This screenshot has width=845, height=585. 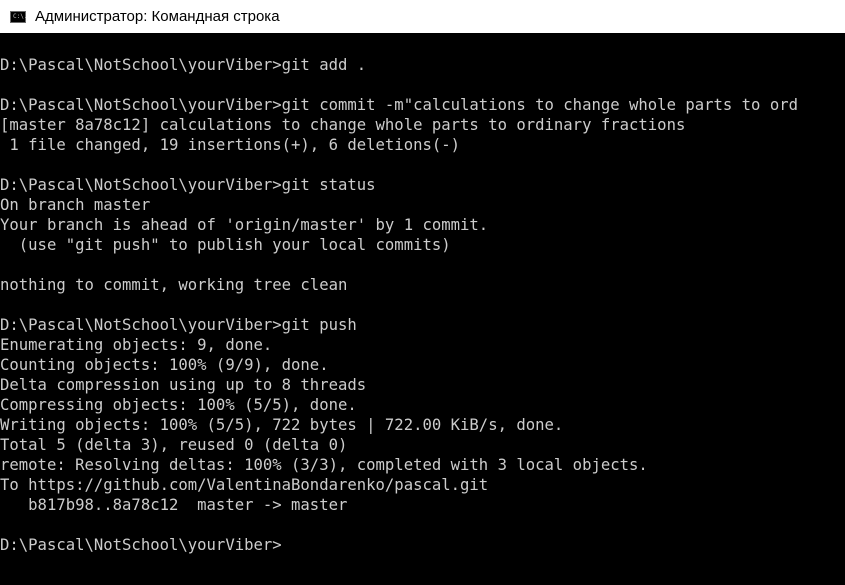 What do you see at coordinates (188, 185) in the screenshot?
I see `console-line: D:\Pascal\NotSchool\yourViber>git status` at bounding box center [188, 185].